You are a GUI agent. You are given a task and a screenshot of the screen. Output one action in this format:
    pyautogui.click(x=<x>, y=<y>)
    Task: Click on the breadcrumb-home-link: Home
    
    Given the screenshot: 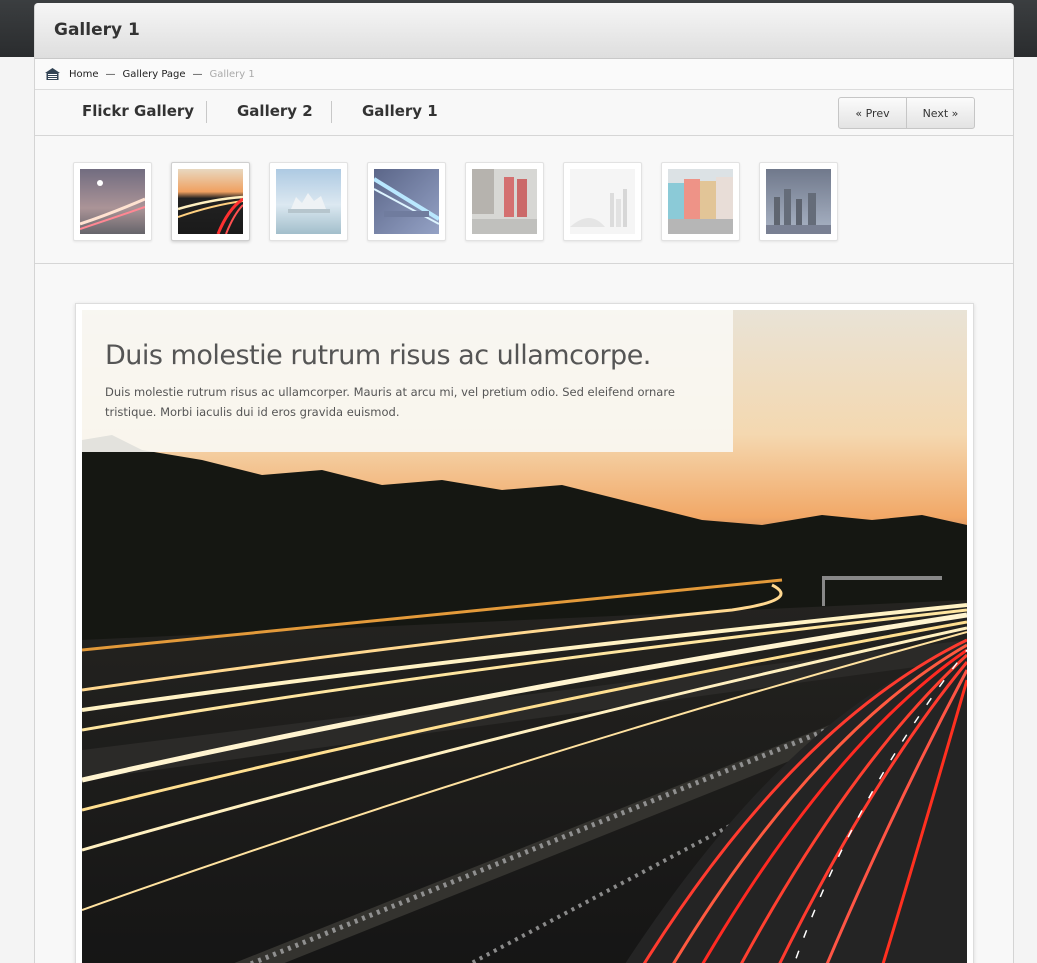 What is the action you would take?
    pyautogui.click(x=84, y=74)
    